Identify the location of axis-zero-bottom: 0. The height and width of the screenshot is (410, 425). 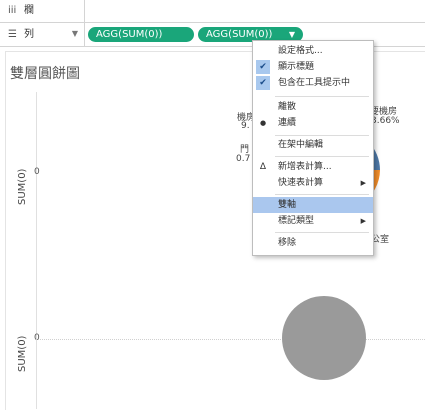
(37, 338).